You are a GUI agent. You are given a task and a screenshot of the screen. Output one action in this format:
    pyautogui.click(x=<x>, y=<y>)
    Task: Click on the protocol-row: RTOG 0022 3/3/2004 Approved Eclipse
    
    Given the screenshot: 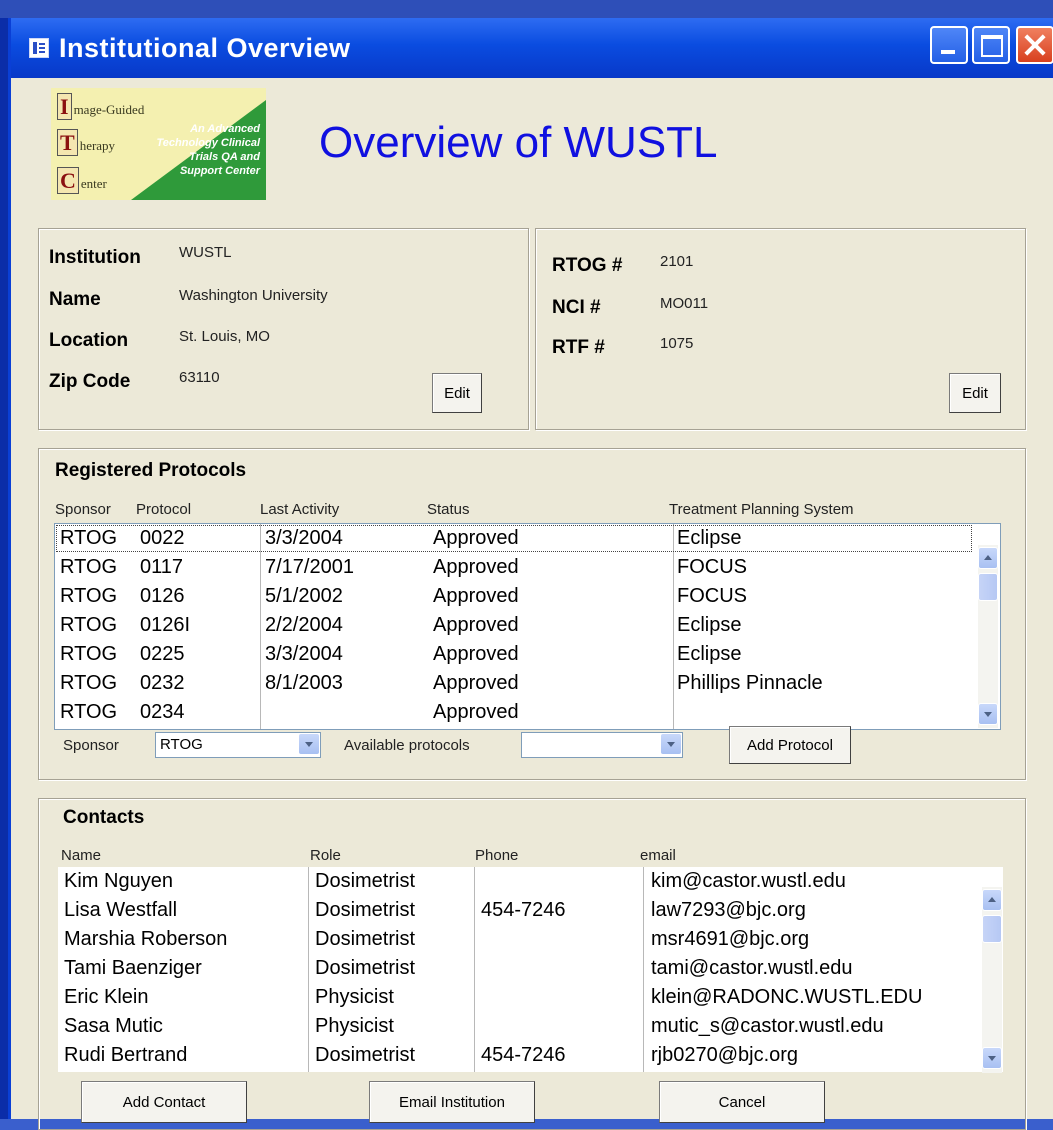 What is the action you would take?
    pyautogui.click(x=514, y=538)
    